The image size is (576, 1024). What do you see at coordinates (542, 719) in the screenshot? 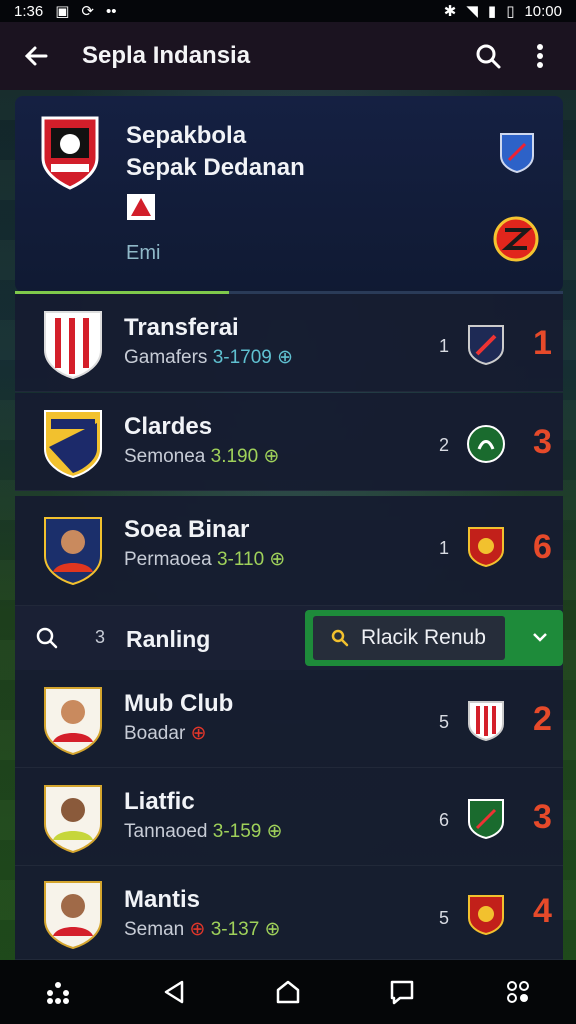
I see `team-rank: 2` at bounding box center [542, 719].